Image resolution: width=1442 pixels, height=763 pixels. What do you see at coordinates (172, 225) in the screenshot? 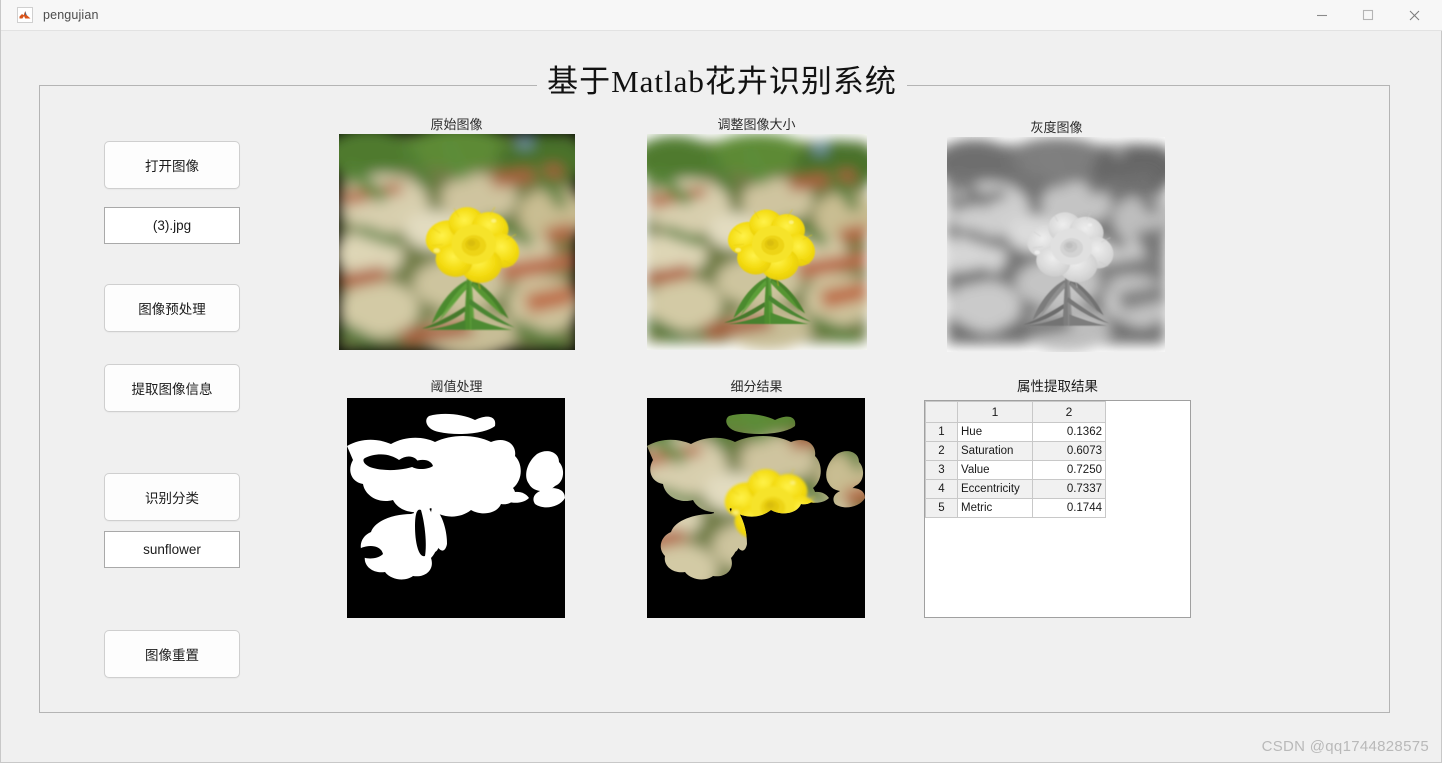
I see `filename-field: (3).jpg` at bounding box center [172, 225].